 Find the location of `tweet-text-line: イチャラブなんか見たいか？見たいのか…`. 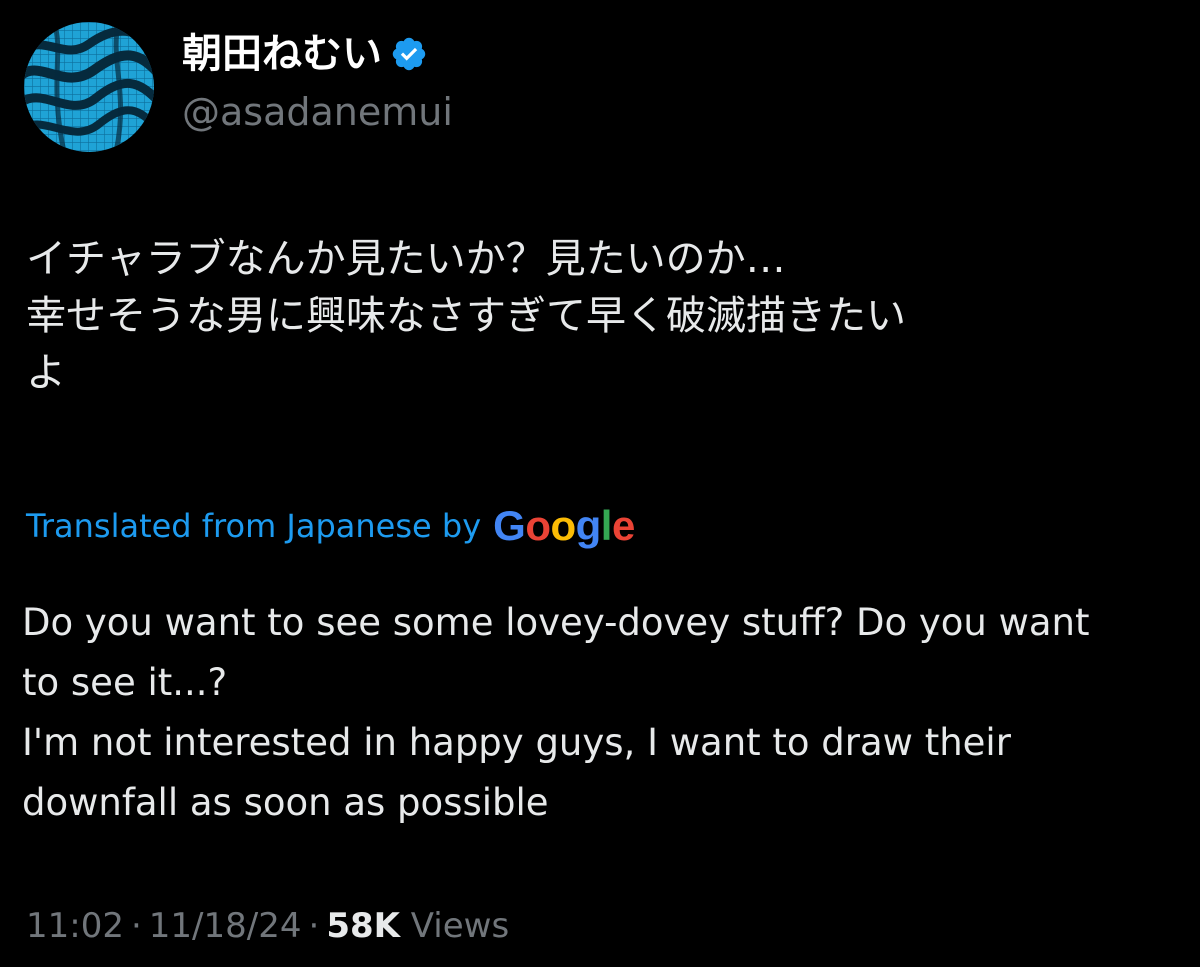

tweet-text-line: イチャラブなんか見たいか？見たいのか… is located at coordinates (406, 259).